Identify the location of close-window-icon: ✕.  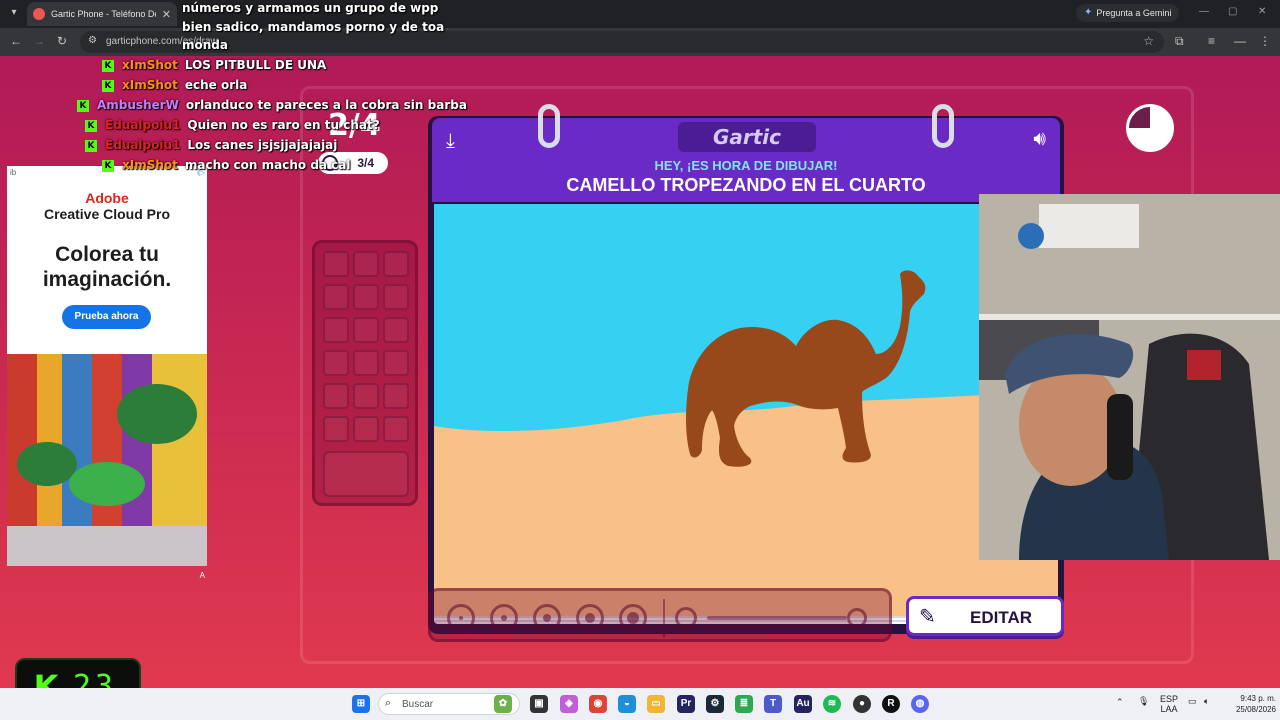
(1262, 11).